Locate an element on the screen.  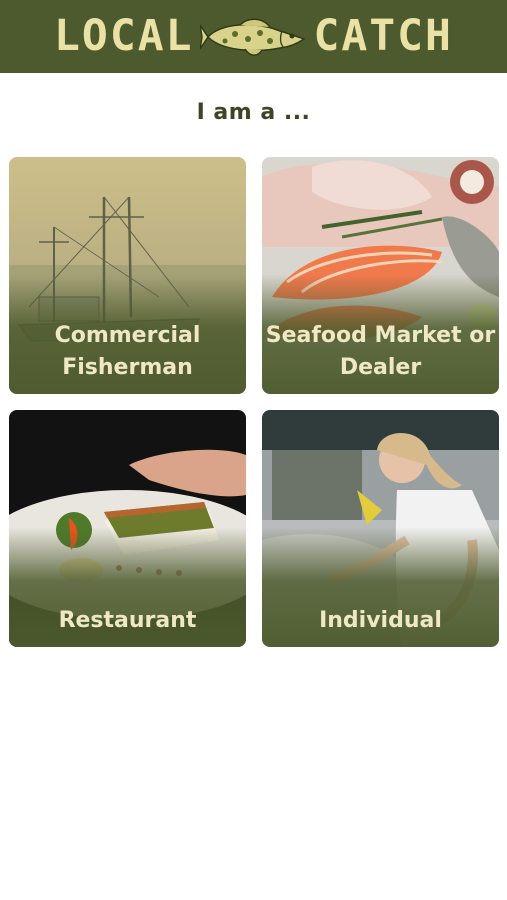
brand-logo: LOCAL CATCH is located at coordinates (253, 36).